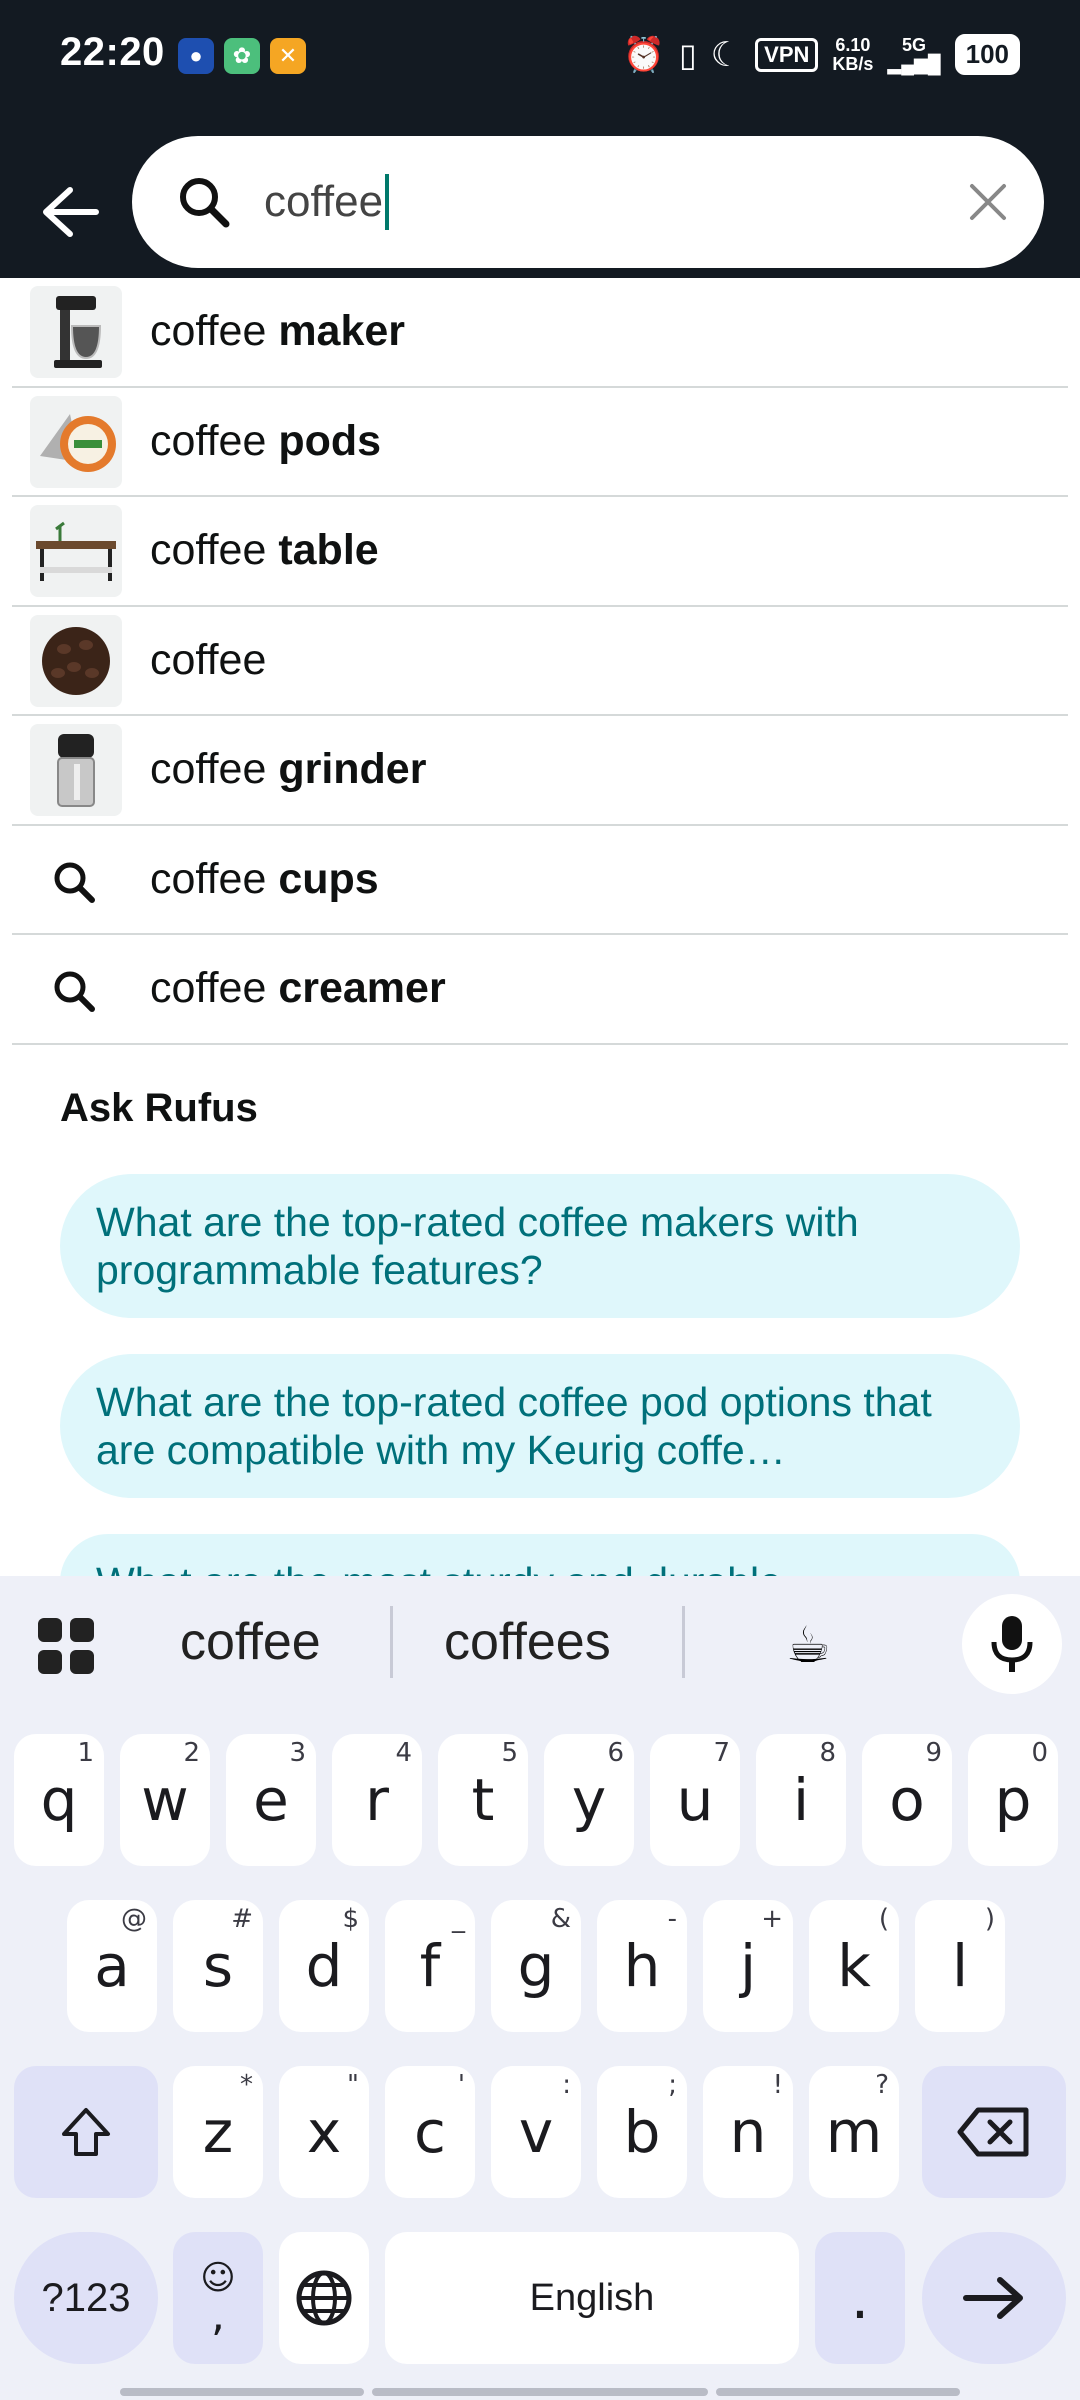 This screenshot has height=2400, width=1080. I want to click on apps-grid-icon, so click(66, 1646).